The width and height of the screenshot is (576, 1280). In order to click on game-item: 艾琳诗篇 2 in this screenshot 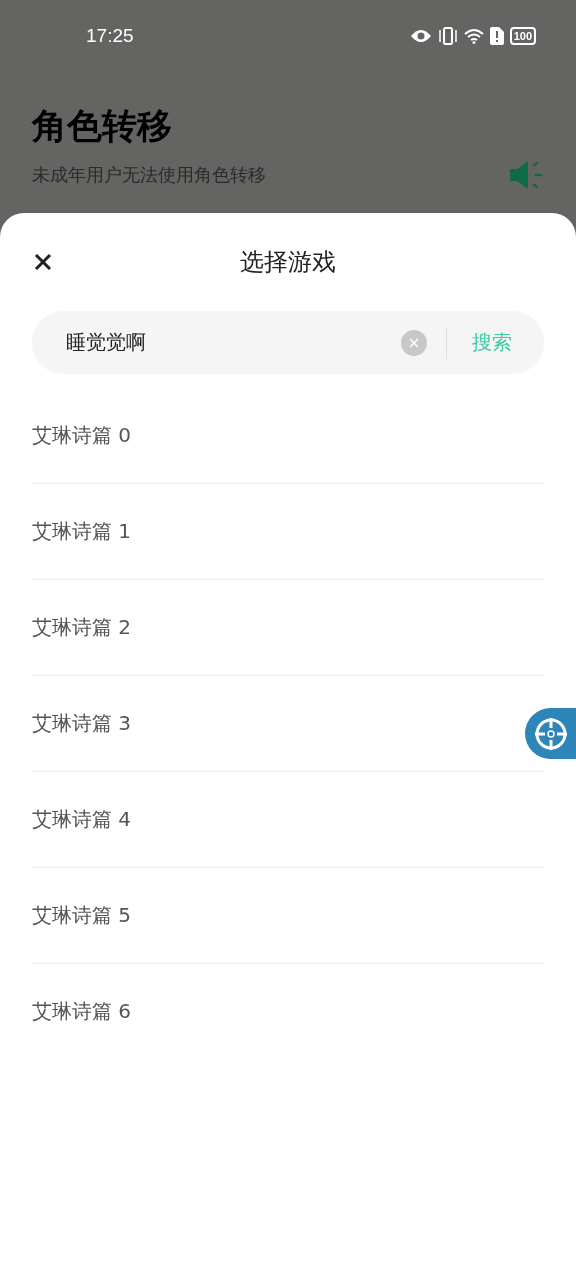, I will do `click(82, 627)`.